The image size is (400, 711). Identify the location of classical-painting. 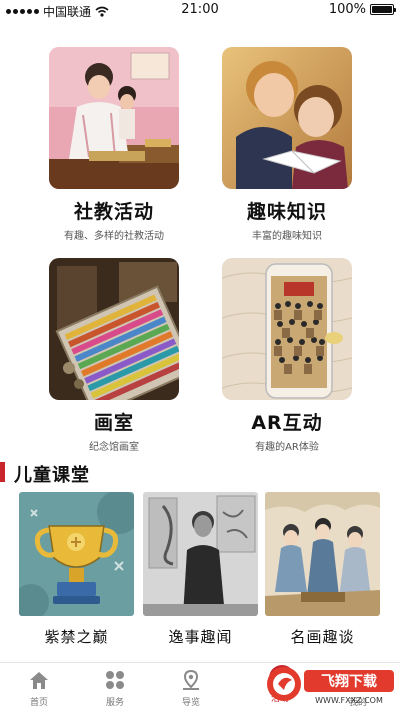
(322, 554).